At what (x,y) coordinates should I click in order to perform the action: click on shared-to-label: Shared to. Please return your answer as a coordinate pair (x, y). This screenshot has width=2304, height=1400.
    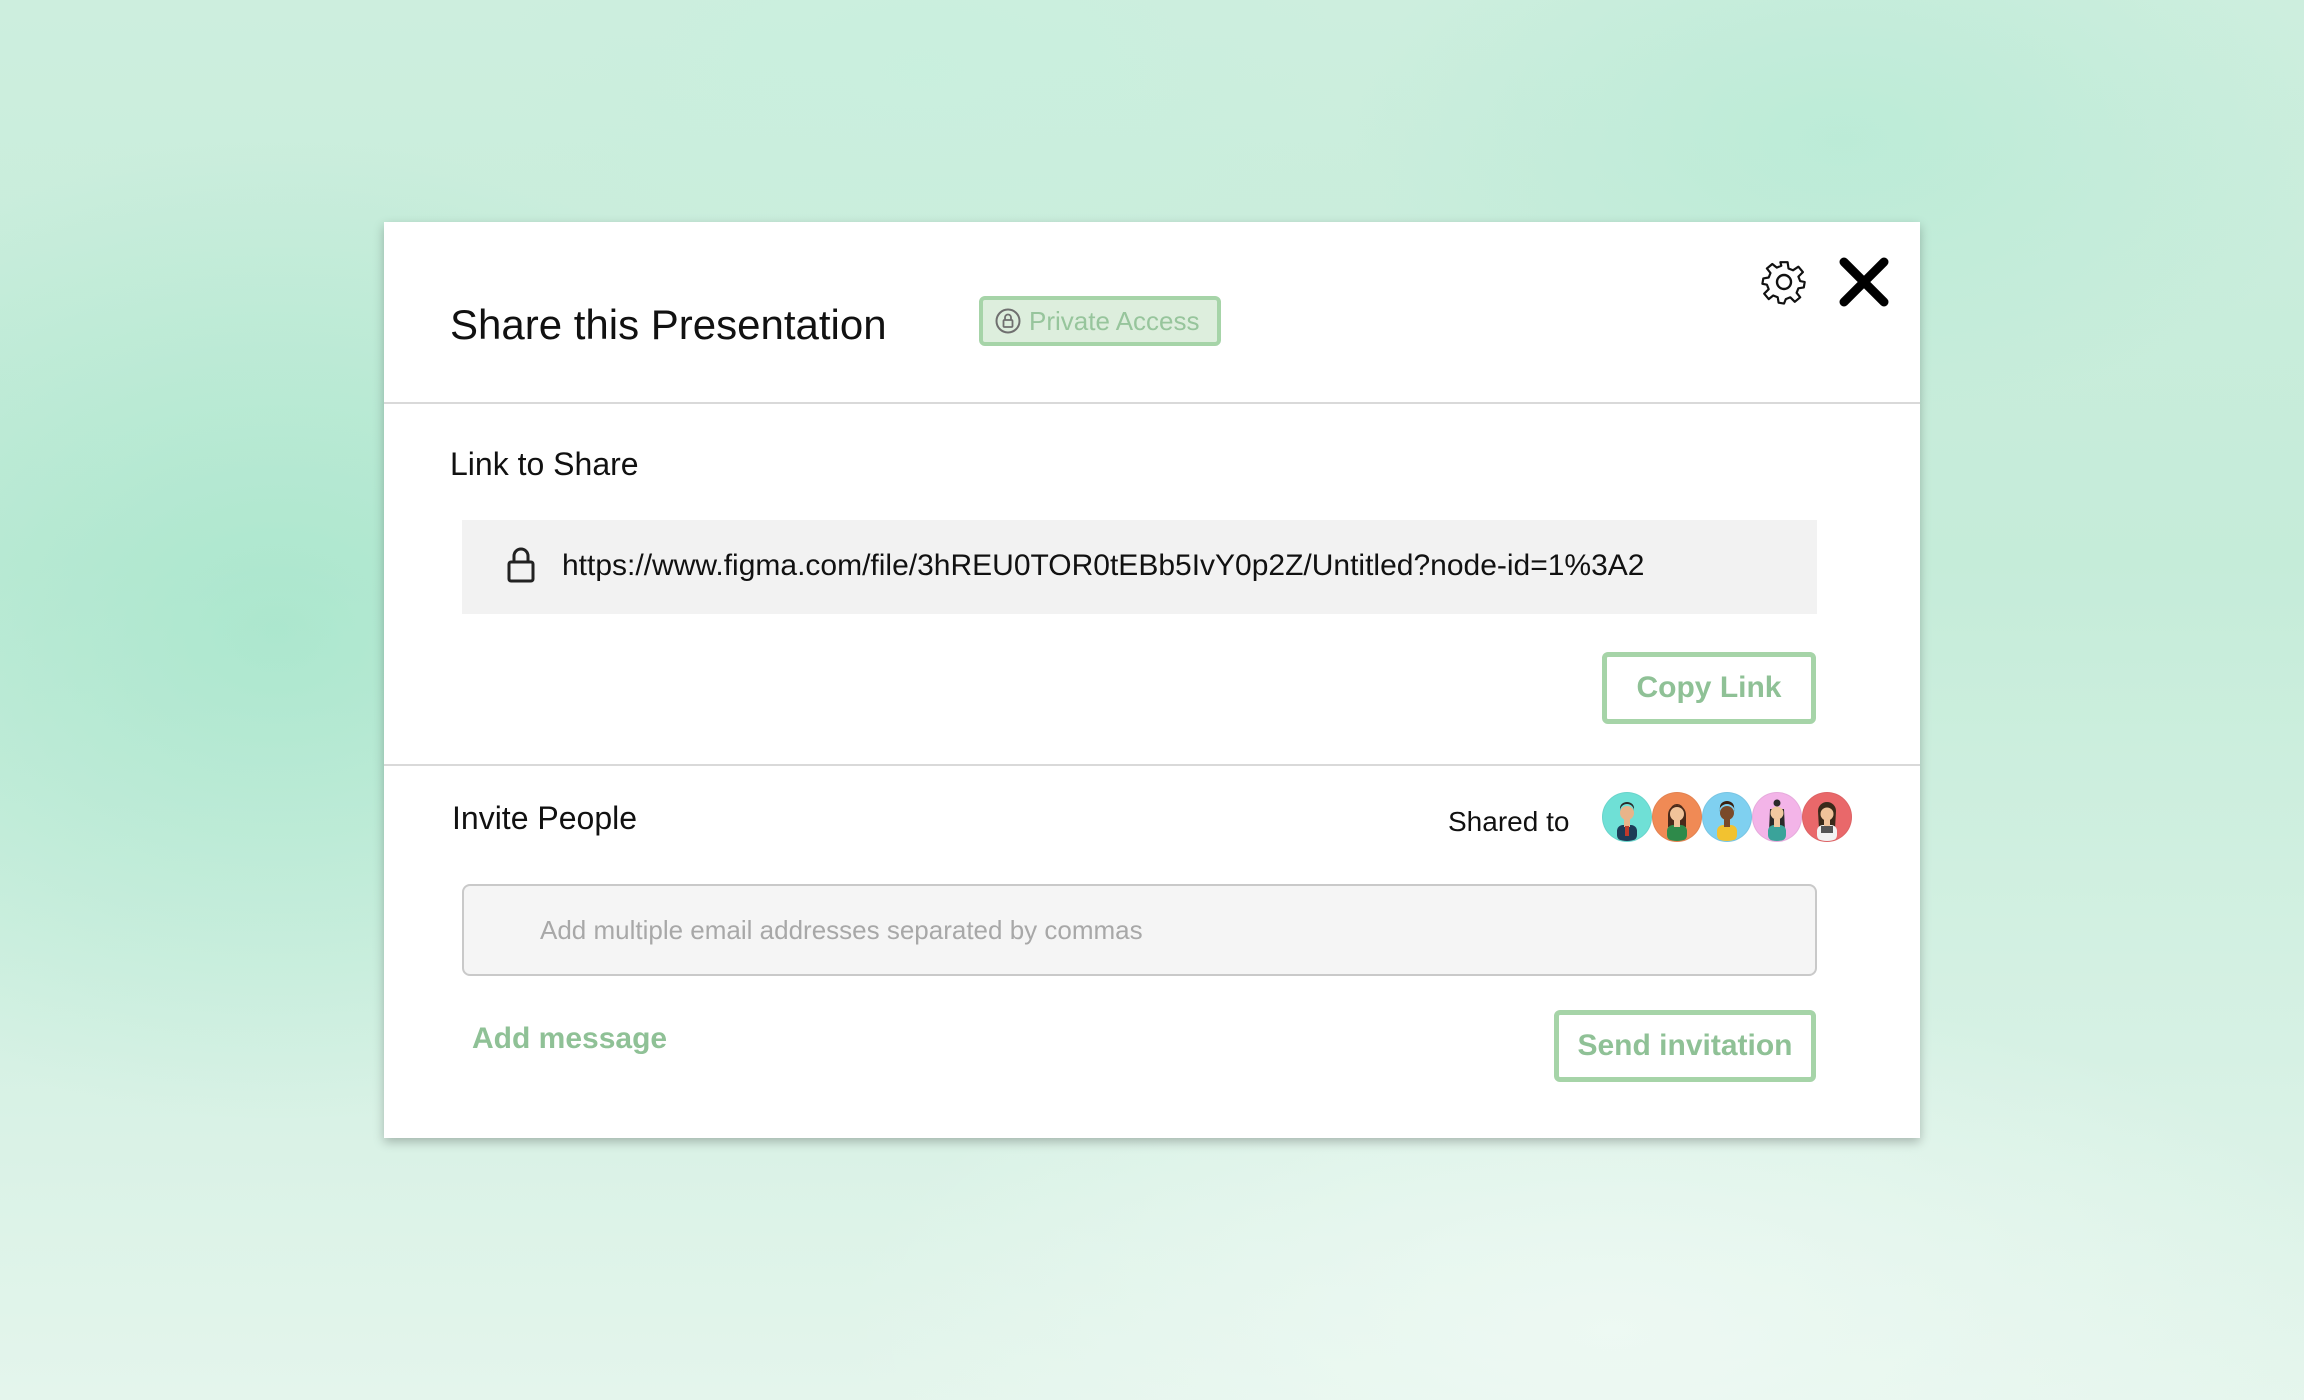
    Looking at the image, I should click on (1509, 821).